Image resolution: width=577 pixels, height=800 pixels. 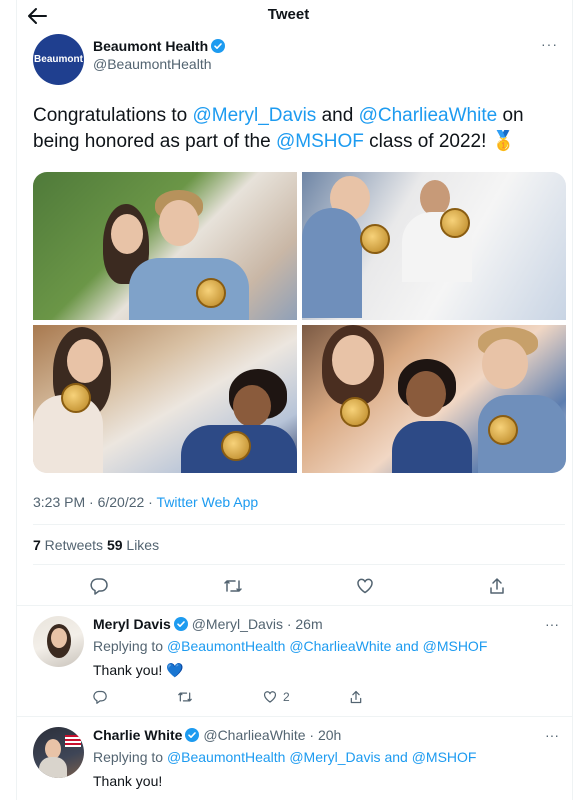 I want to click on retweets-stat: 7 Retweets, so click(x=70, y=545).